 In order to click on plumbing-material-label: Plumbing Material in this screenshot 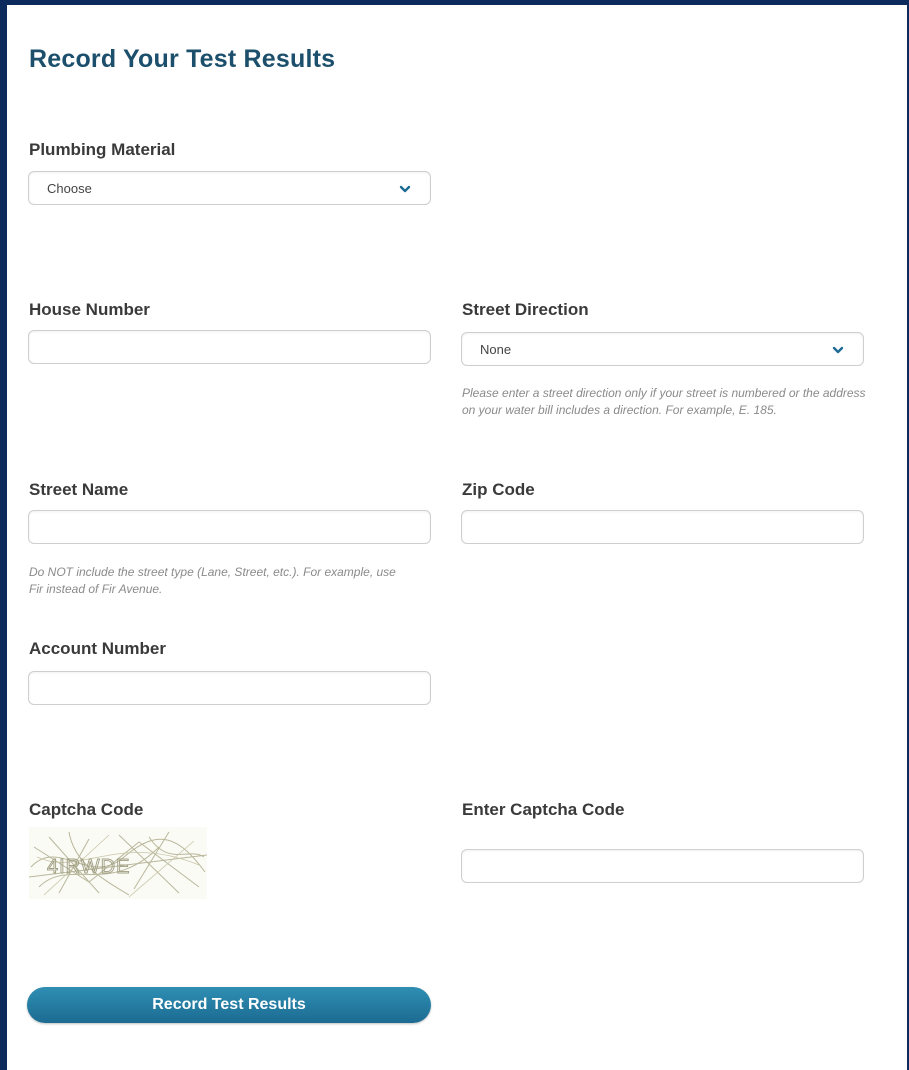, I will do `click(102, 149)`.